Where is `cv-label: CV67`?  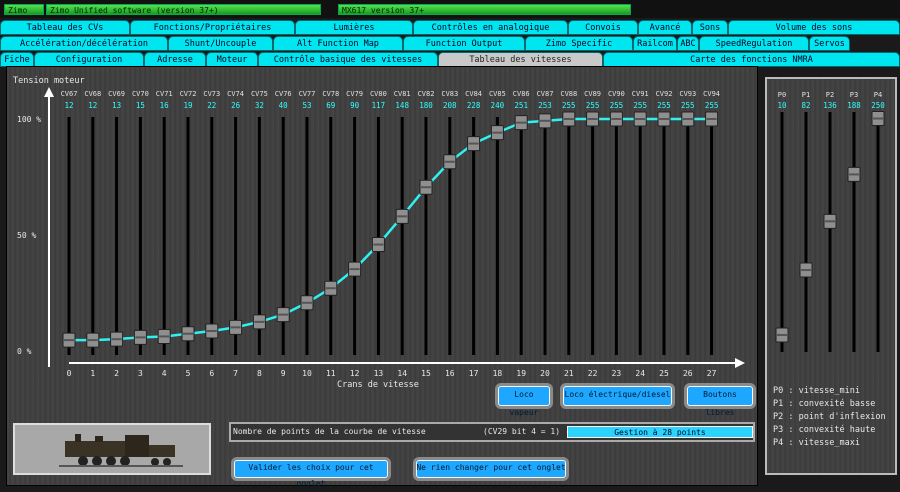 cv-label: CV67 is located at coordinates (69, 94).